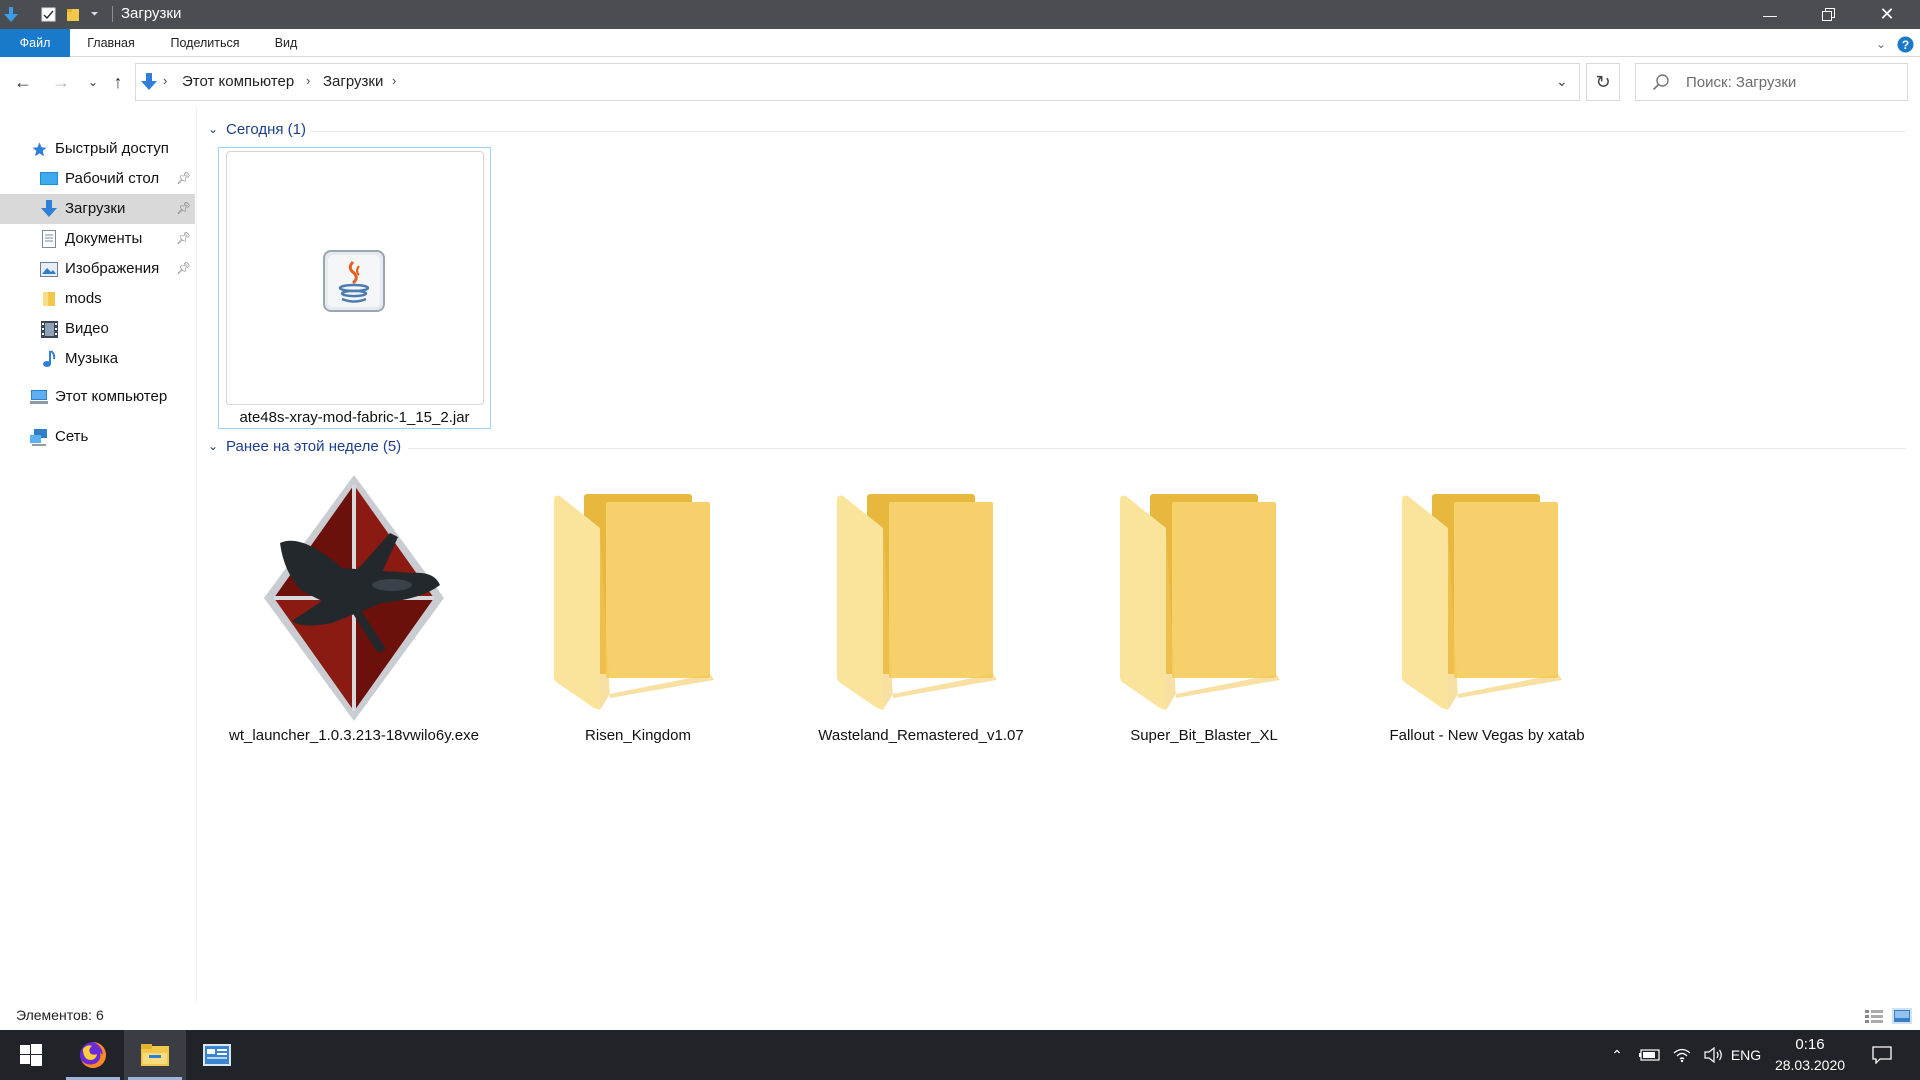  I want to click on battery-icon, so click(1650, 1055).